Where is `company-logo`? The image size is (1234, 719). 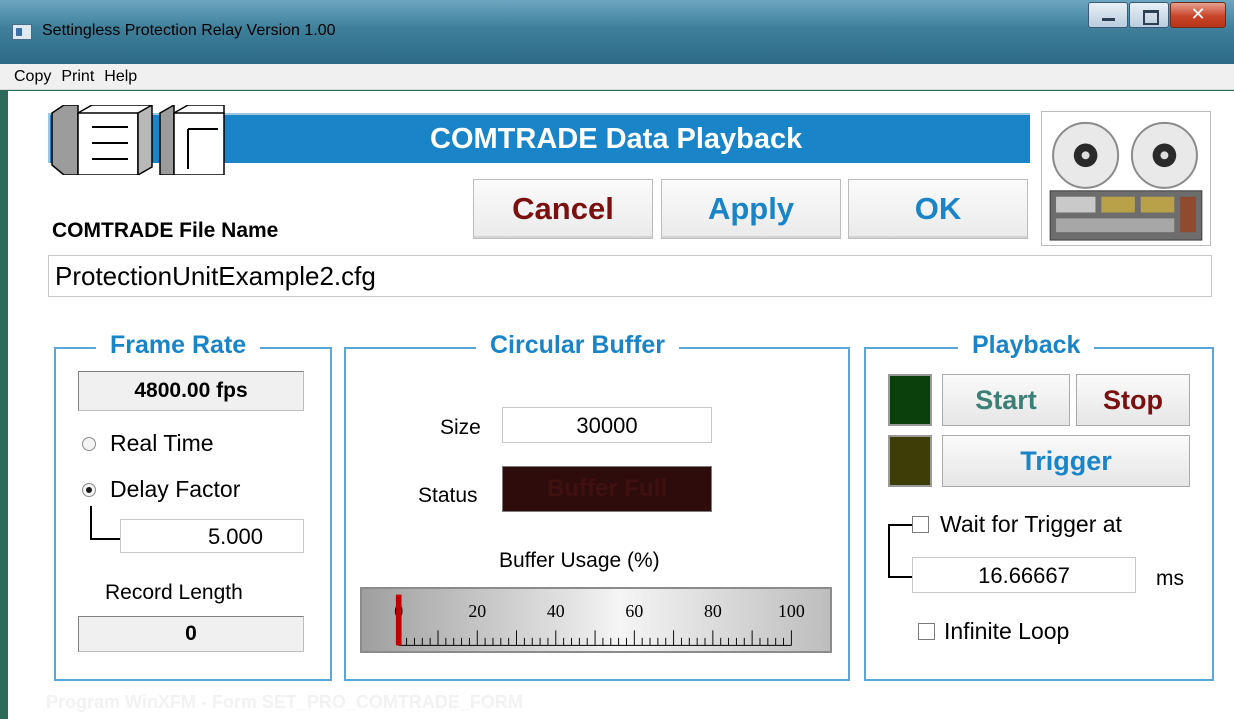 company-logo is located at coordinates (138, 140).